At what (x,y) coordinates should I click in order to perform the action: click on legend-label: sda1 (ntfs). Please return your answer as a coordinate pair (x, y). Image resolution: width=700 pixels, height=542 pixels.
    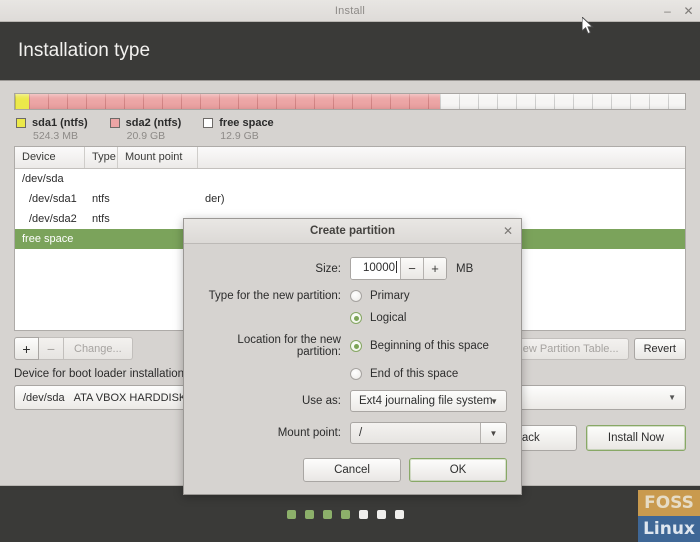
    Looking at the image, I should click on (60, 123).